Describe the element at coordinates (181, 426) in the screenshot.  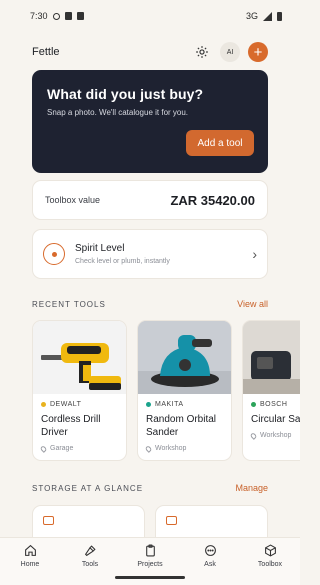
I see `tool-name: Random Orbital Sander` at that location.